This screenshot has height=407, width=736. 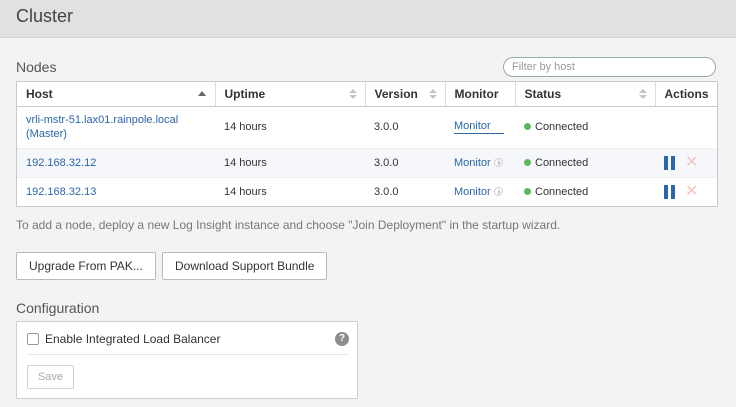 What do you see at coordinates (290, 94) in the screenshot?
I see `column-header-uptime: Uptime` at bounding box center [290, 94].